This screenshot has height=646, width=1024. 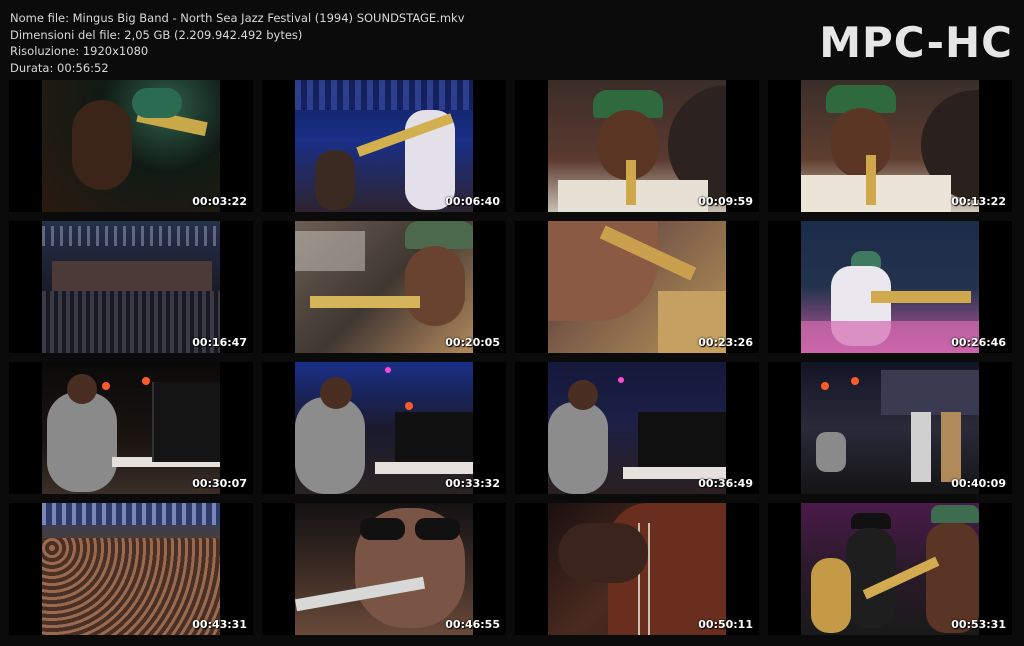 I want to click on timestamp: 00:13:22, so click(x=978, y=201).